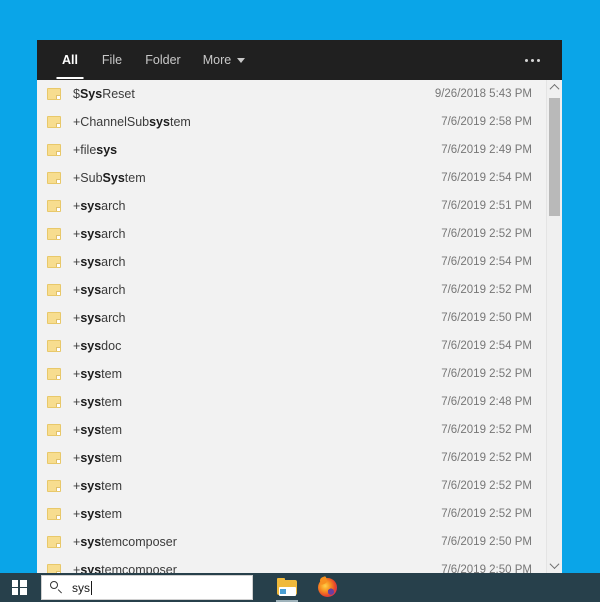  I want to click on taskbar-item-firefox, so click(327, 587).